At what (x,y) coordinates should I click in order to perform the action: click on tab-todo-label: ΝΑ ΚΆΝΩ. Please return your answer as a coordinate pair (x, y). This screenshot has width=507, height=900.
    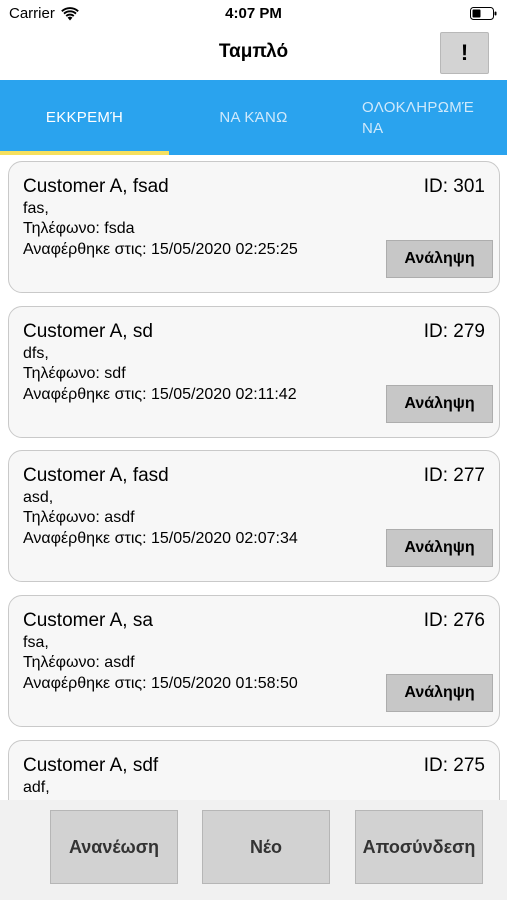
    Looking at the image, I should click on (253, 117).